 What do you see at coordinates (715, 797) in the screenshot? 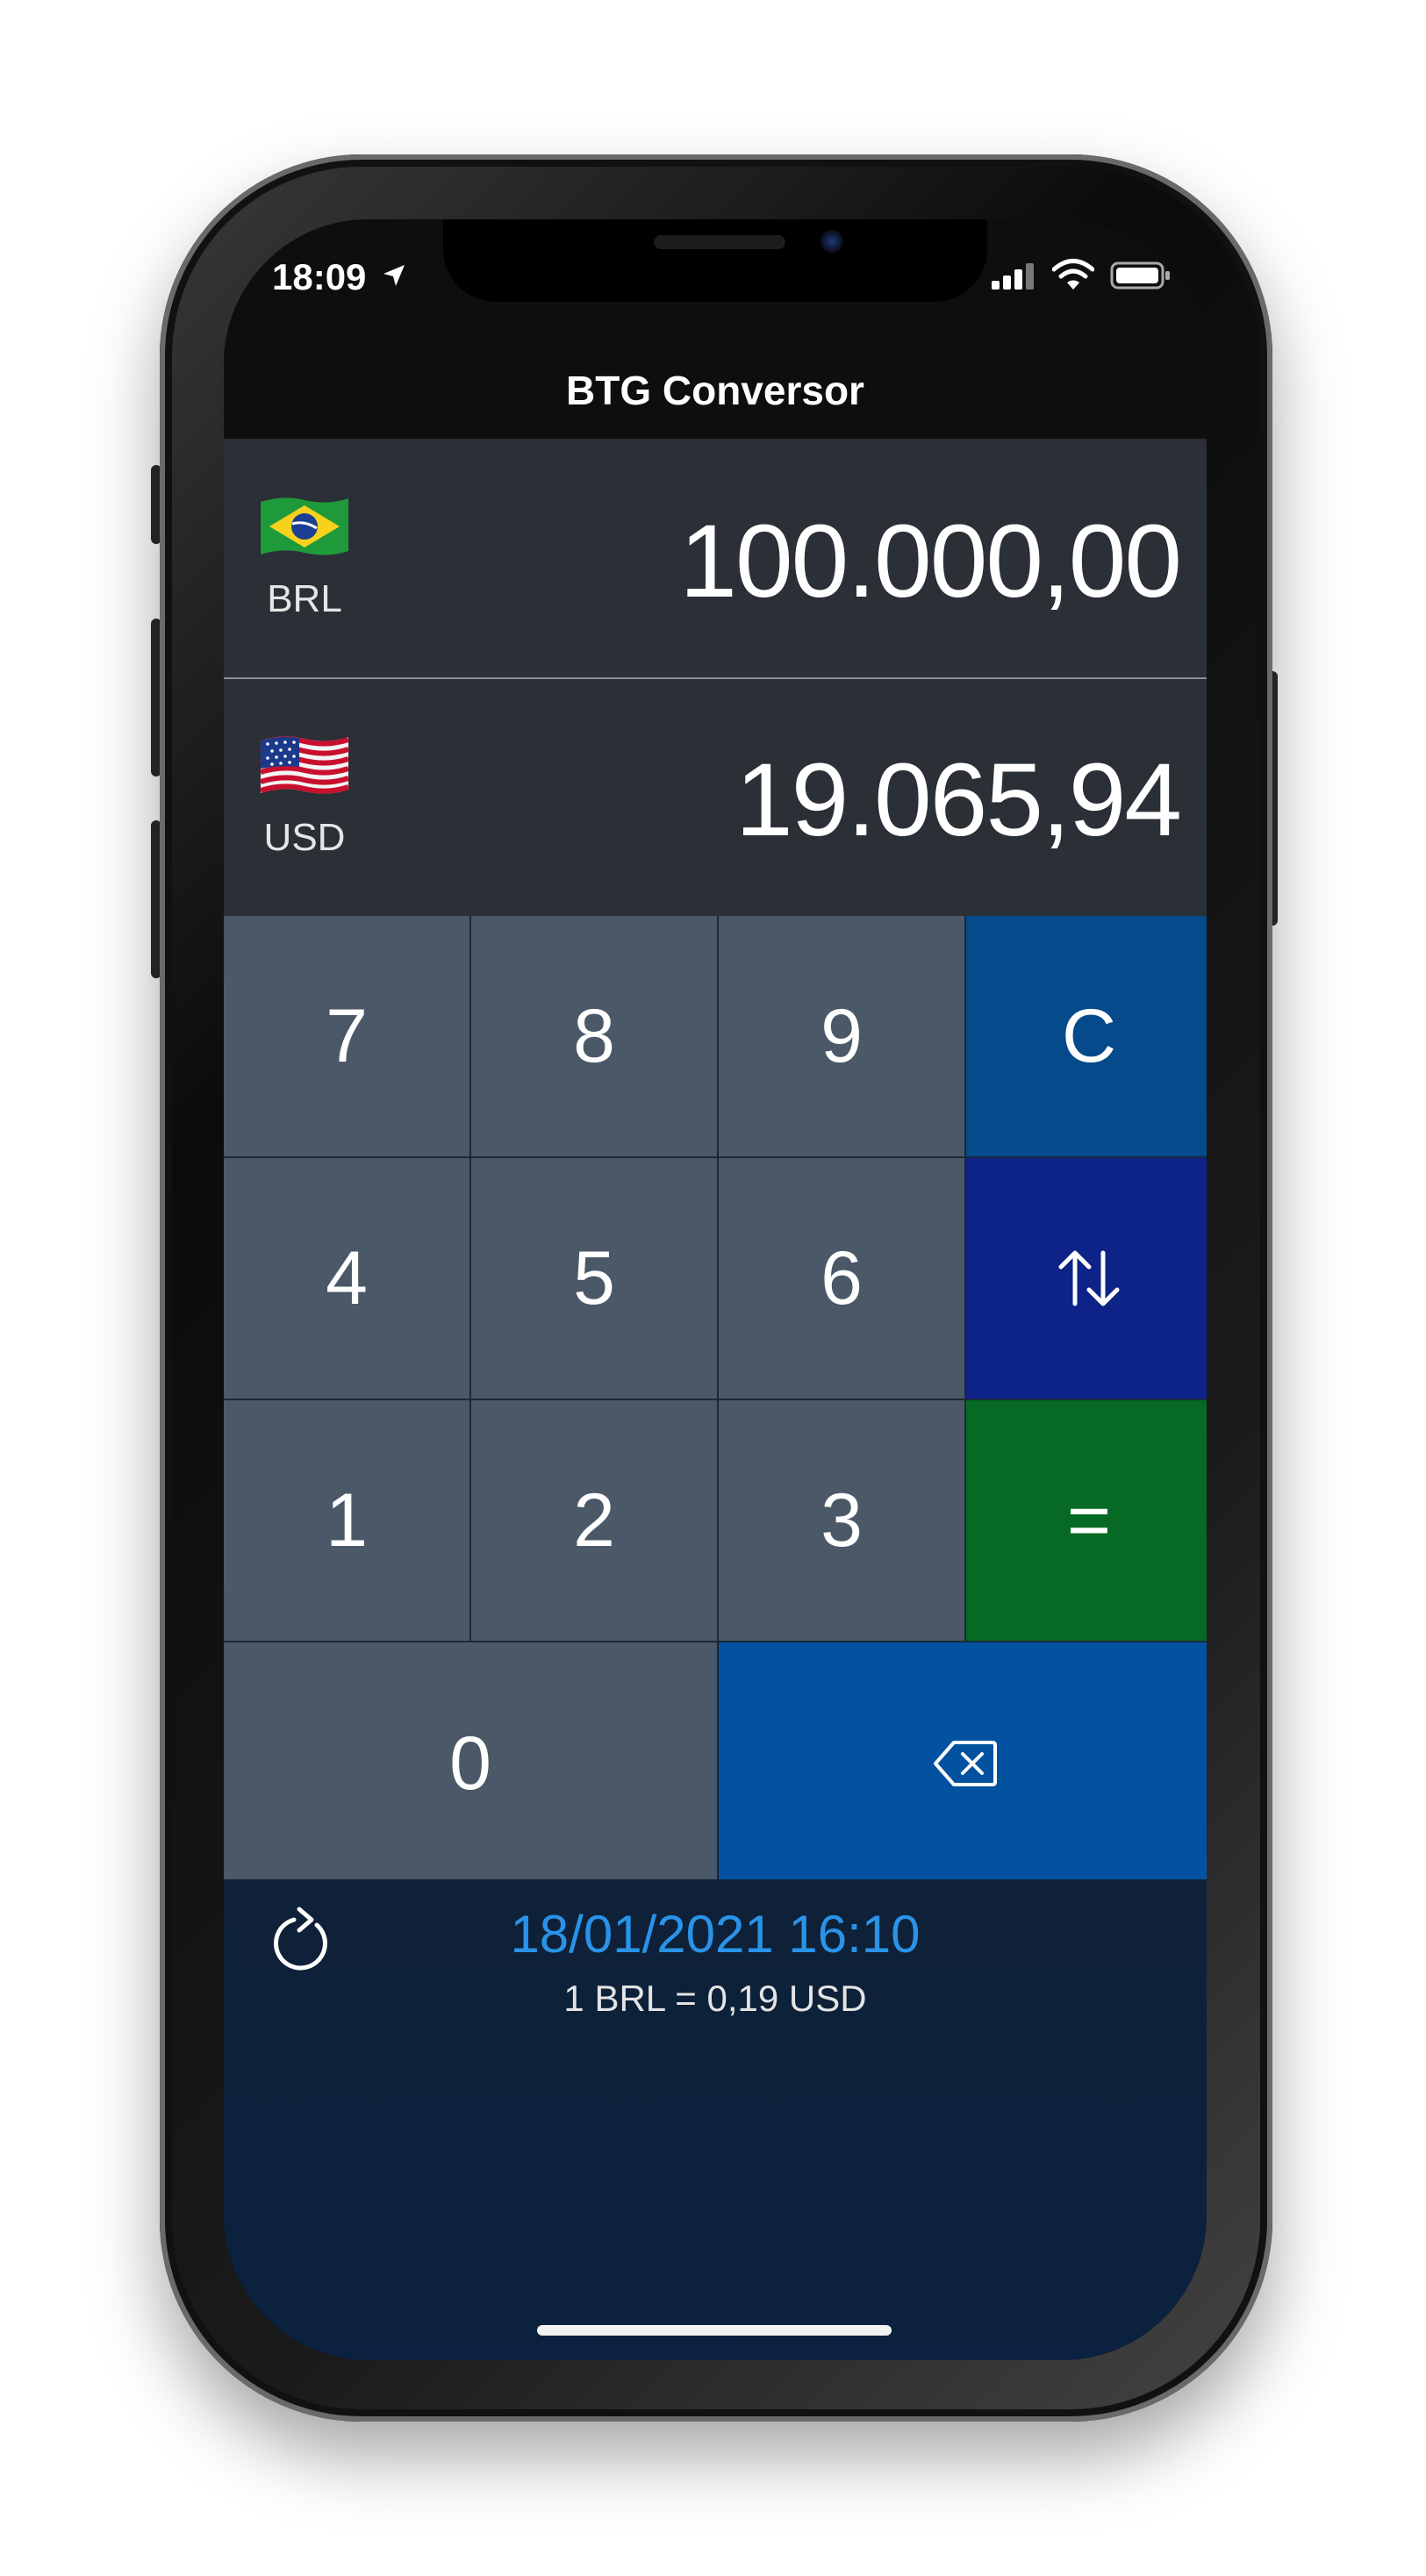
I see `currency-row-usd: USD 19.065,94` at bounding box center [715, 797].